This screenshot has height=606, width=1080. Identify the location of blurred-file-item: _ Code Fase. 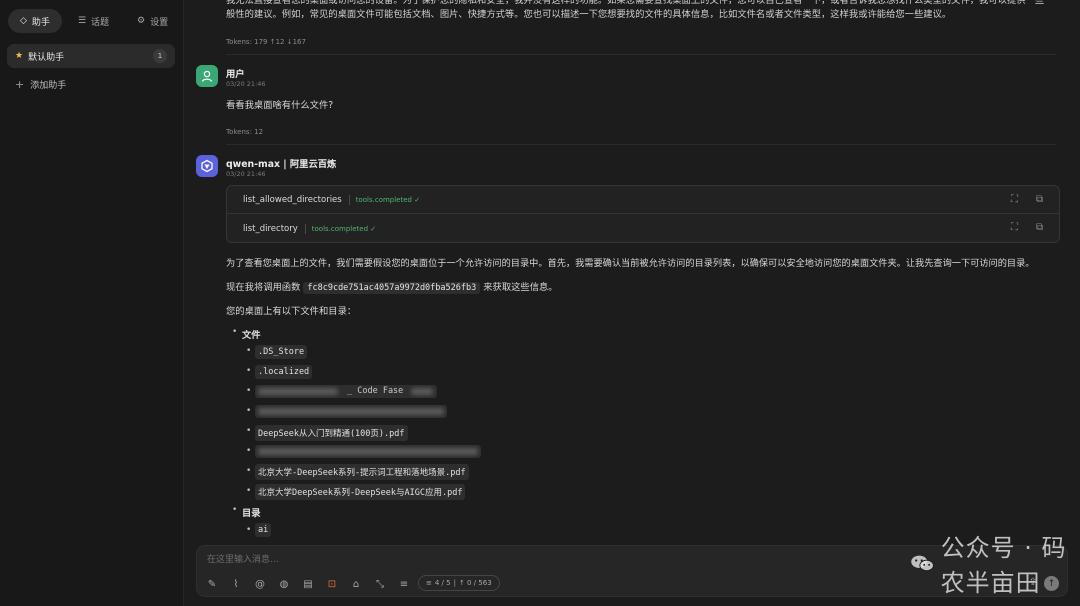
(346, 391).